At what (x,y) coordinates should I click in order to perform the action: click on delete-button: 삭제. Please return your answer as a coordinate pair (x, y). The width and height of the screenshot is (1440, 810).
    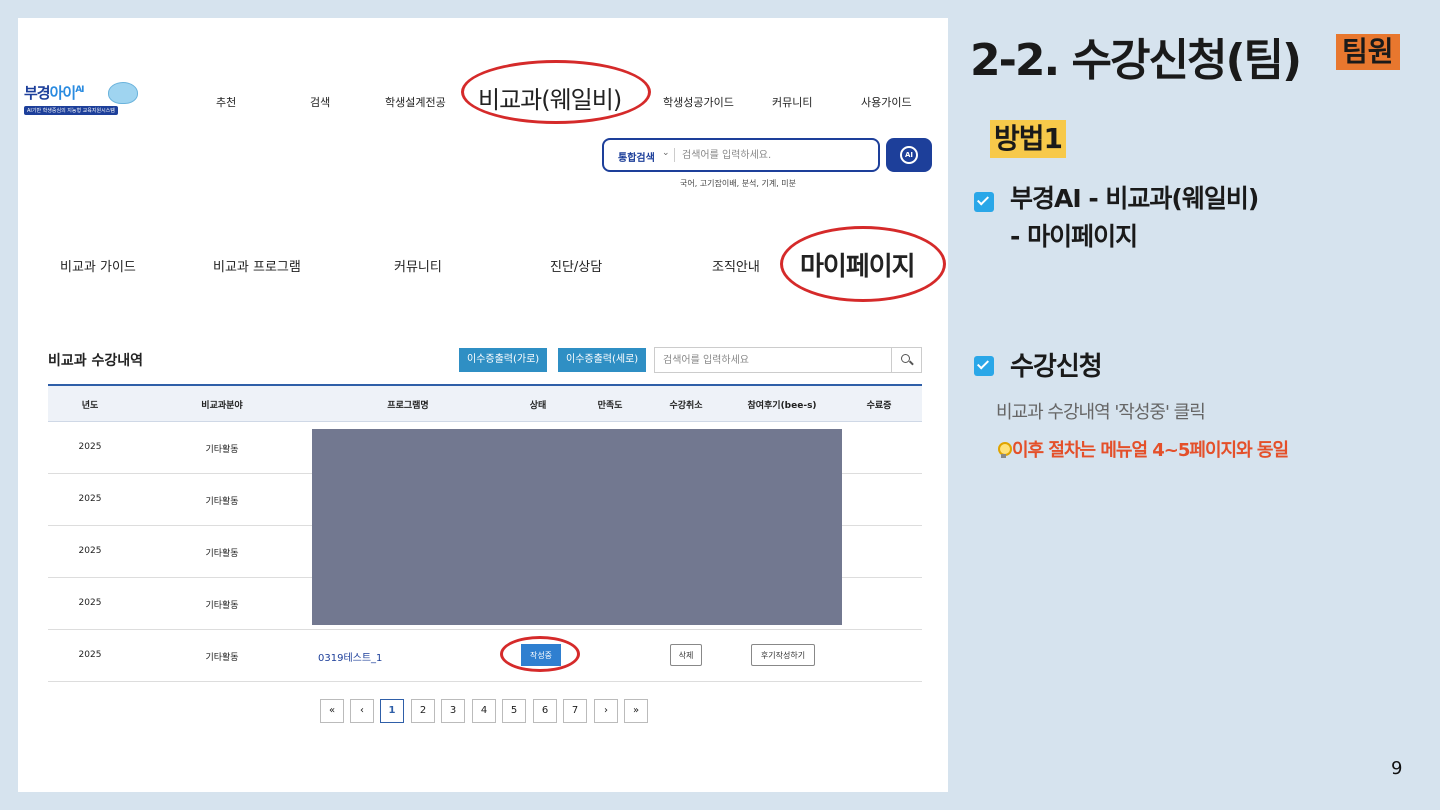
    Looking at the image, I should click on (686, 655).